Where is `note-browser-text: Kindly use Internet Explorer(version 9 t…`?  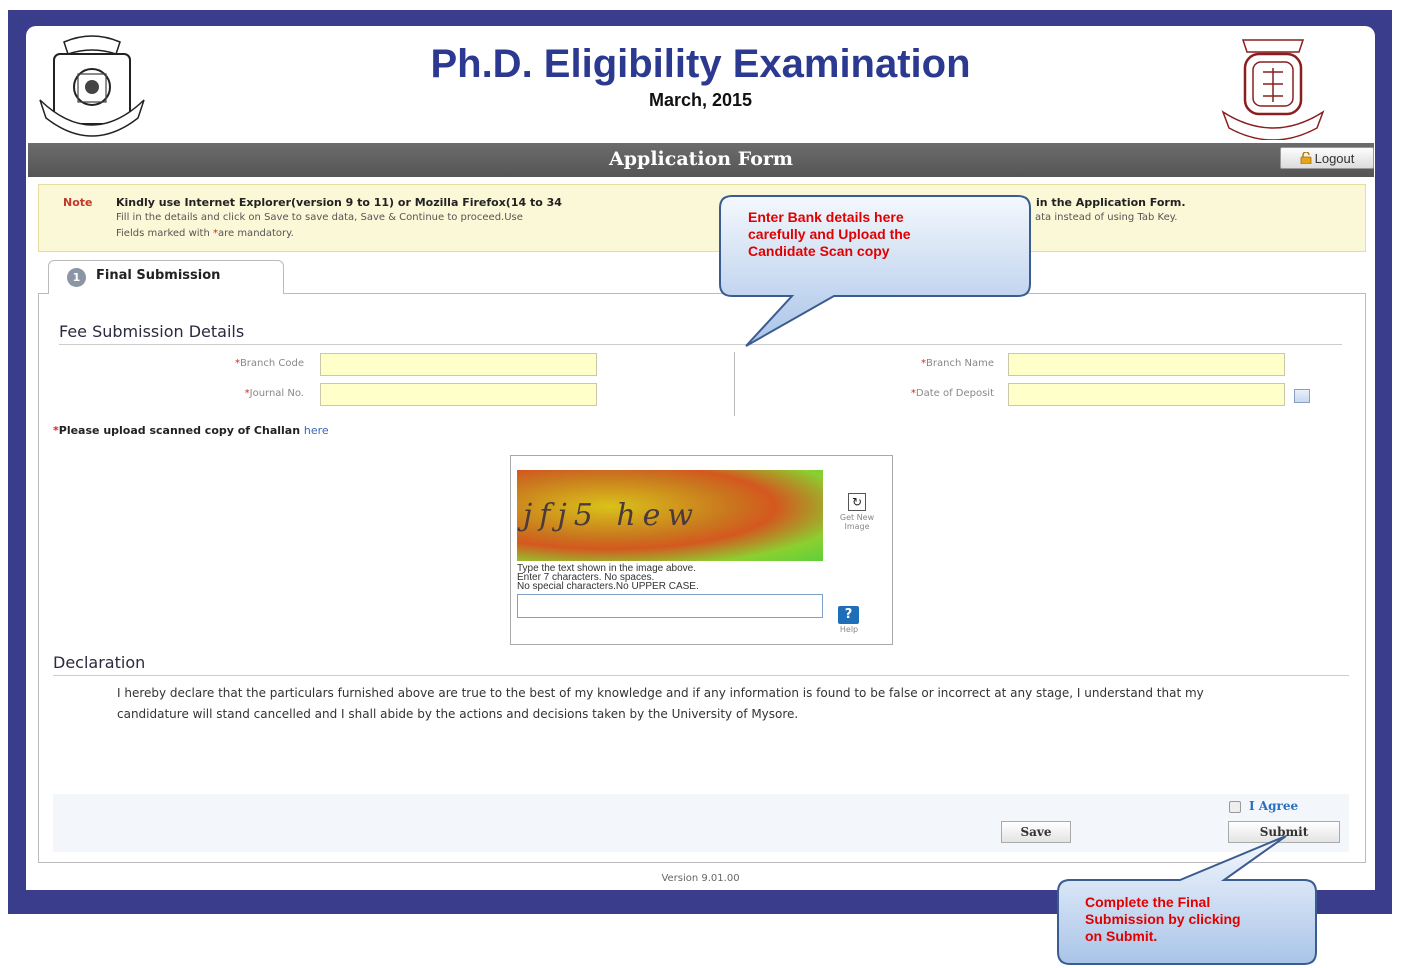
note-browser-text: Kindly use Internet Explorer(version 9 t… is located at coordinates (339, 202).